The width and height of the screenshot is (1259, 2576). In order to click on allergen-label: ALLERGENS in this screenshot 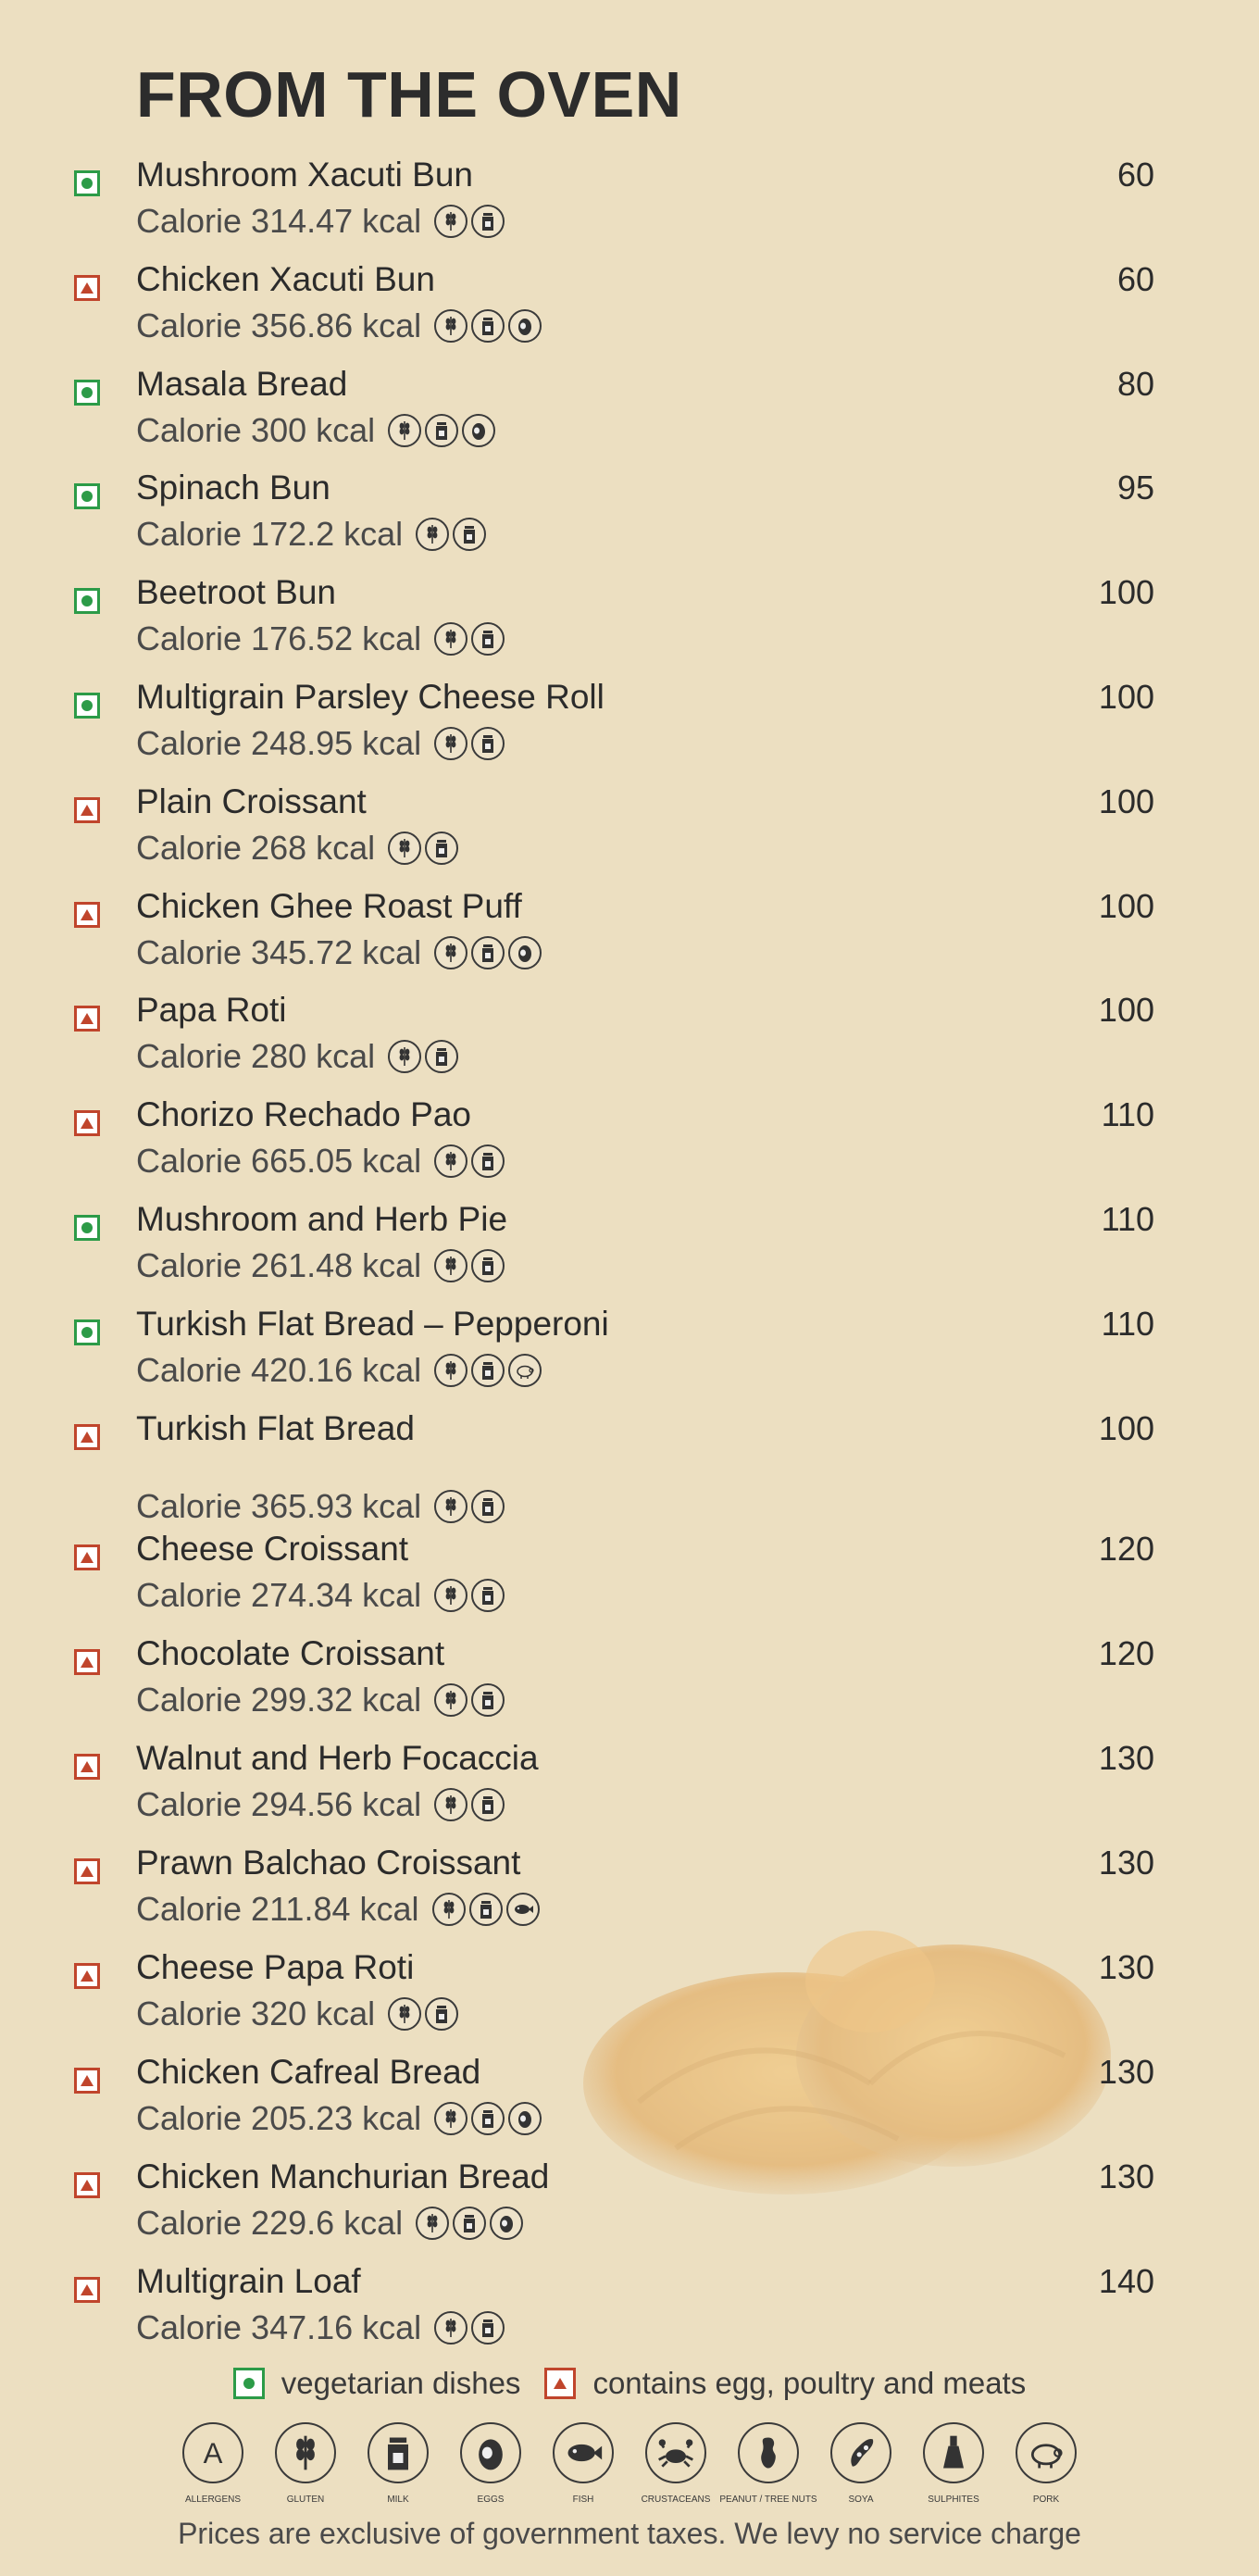, I will do `click(213, 2500)`.